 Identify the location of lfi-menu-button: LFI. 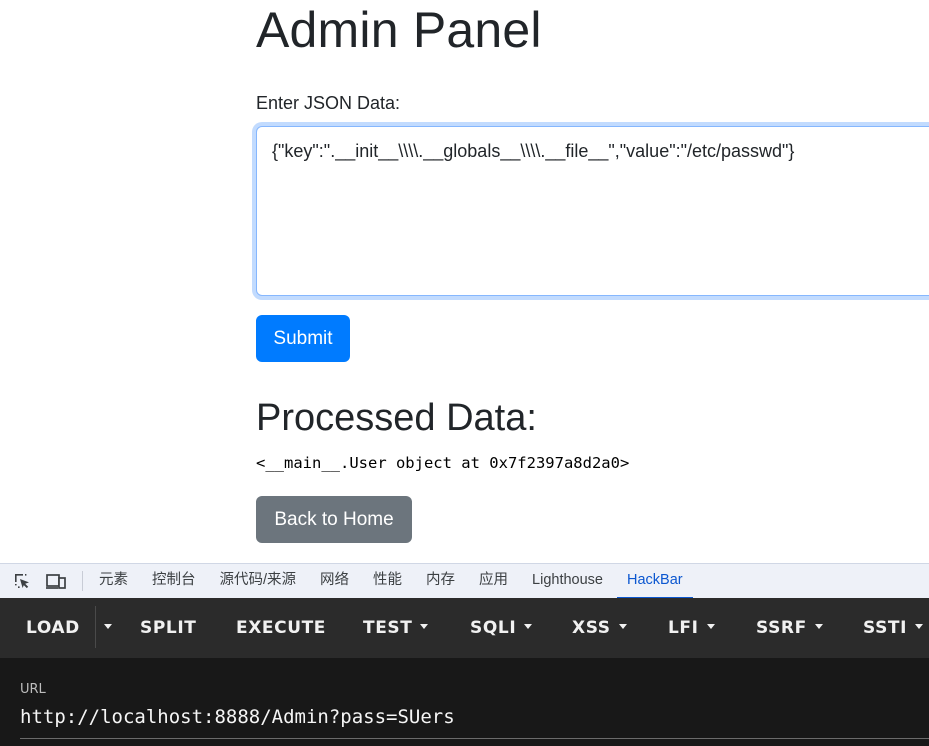
(691, 628).